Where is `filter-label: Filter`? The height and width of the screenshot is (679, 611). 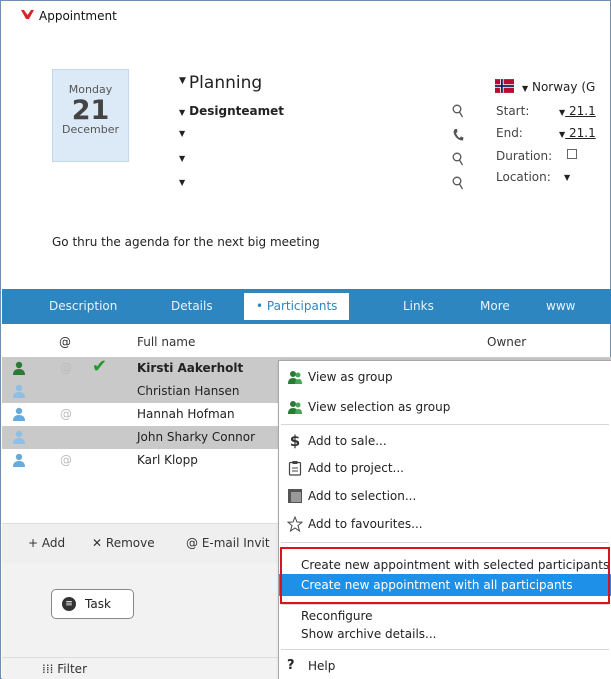 filter-label: Filter is located at coordinates (72, 669).